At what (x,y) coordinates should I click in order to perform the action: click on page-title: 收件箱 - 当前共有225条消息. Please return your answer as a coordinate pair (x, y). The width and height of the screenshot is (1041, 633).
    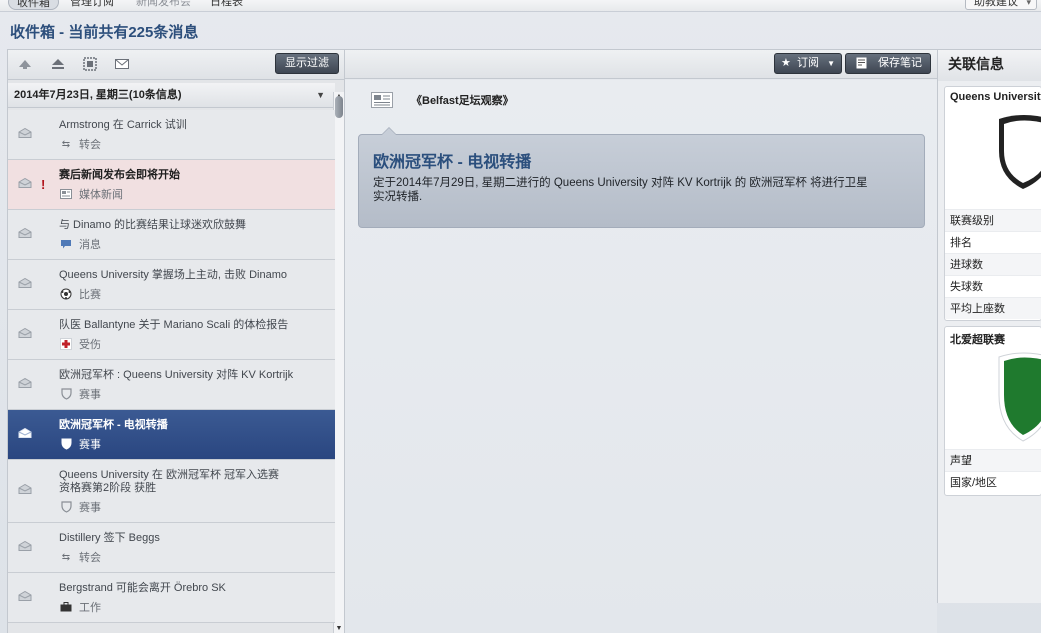
    Looking at the image, I should click on (104, 32).